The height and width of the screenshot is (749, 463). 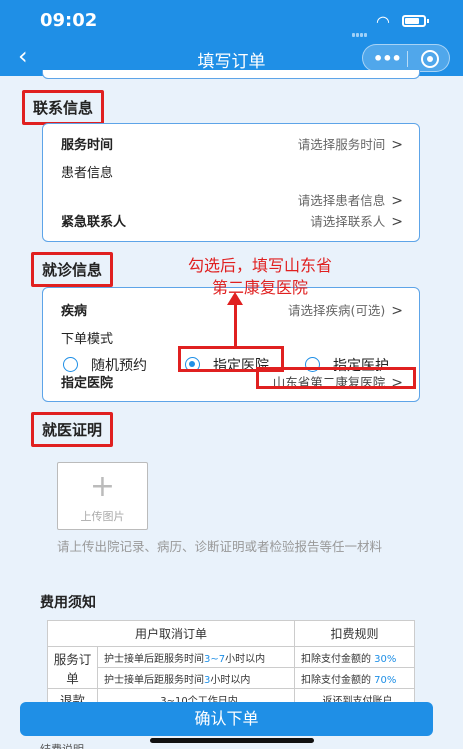 What do you see at coordinates (235, 325) in the screenshot?
I see `annotation-arrow-line` at bounding box center [235, 325].